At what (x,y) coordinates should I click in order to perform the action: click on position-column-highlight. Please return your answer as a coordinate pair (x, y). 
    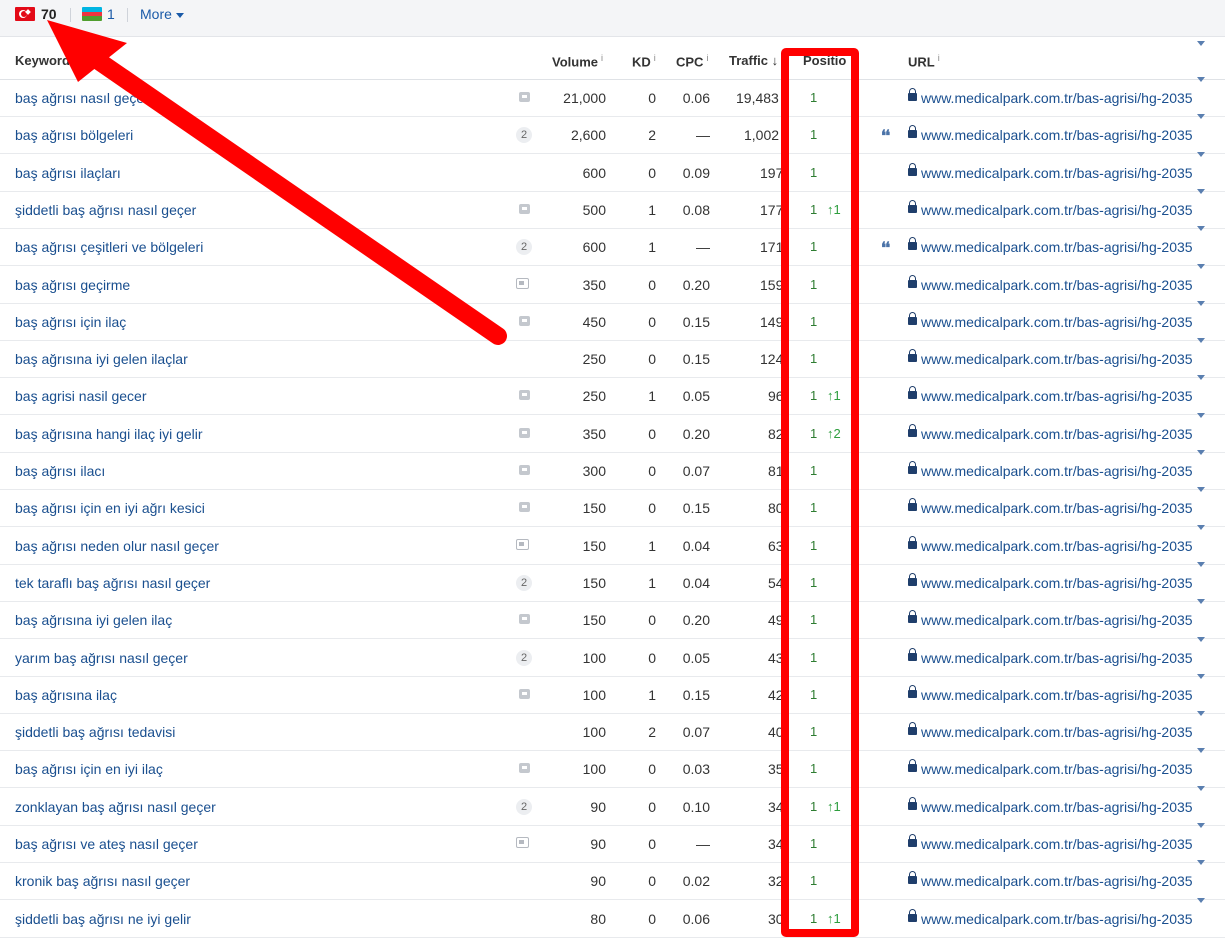
    Looking at the image, I should click on (820, 492).